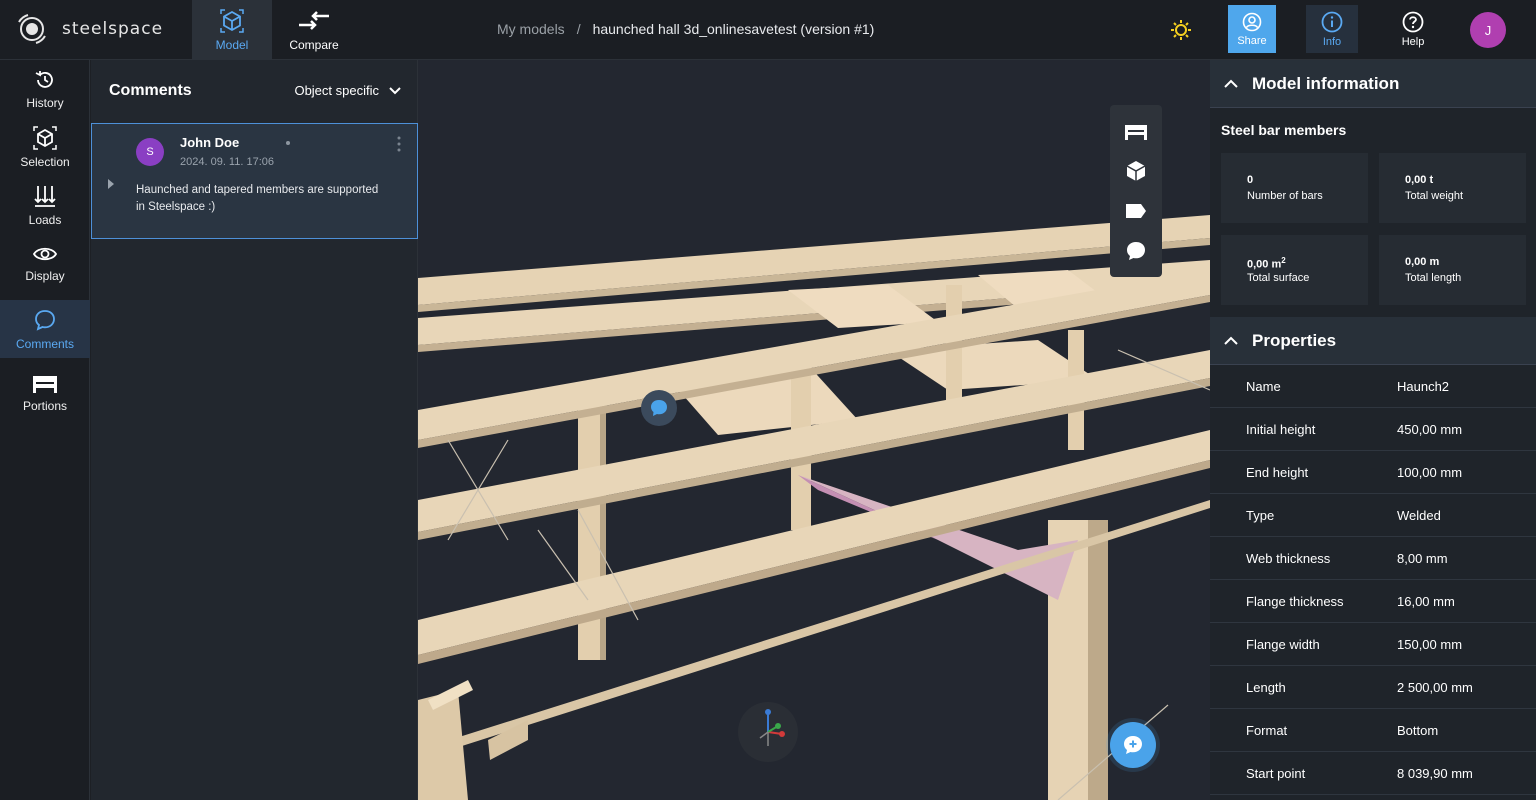 The image size is (1536, 800). I want to click on help-button: Help, so click(1413, 29).